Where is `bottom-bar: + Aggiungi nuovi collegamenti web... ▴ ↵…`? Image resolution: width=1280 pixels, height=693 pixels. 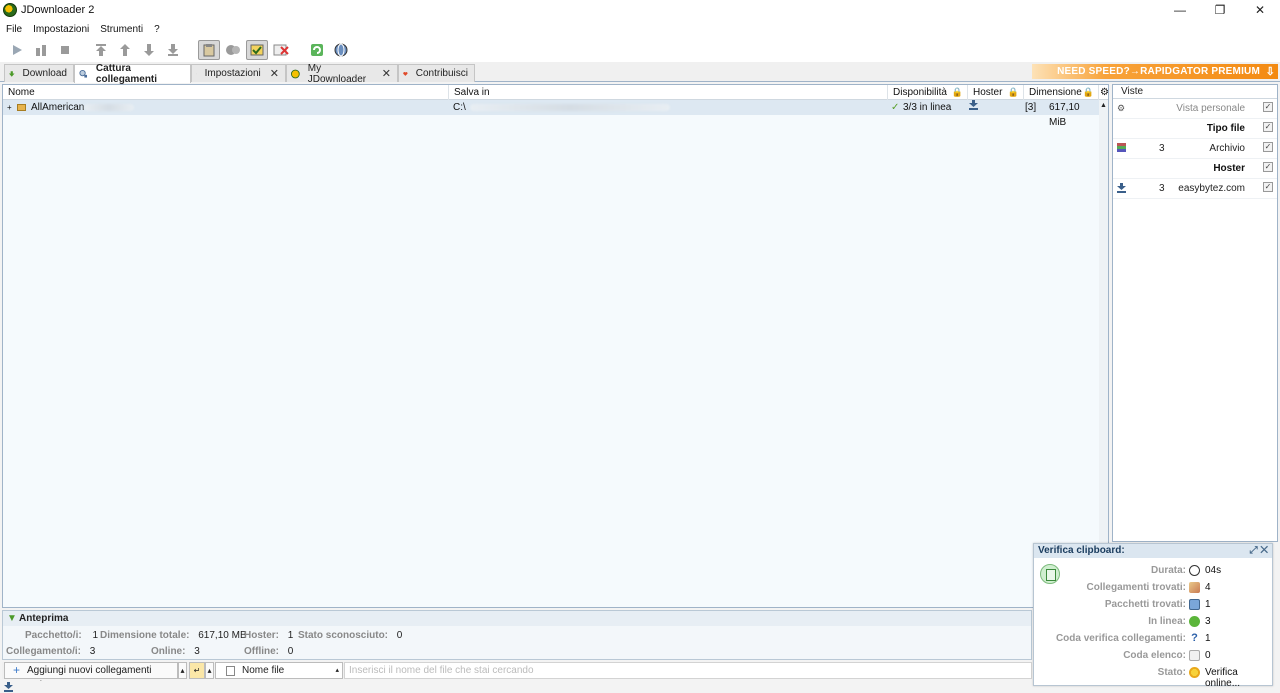 bottom-bar: + Aggiungi nuovi collegamenti web... ▴ ↵… is located at coordinates (517, 676).